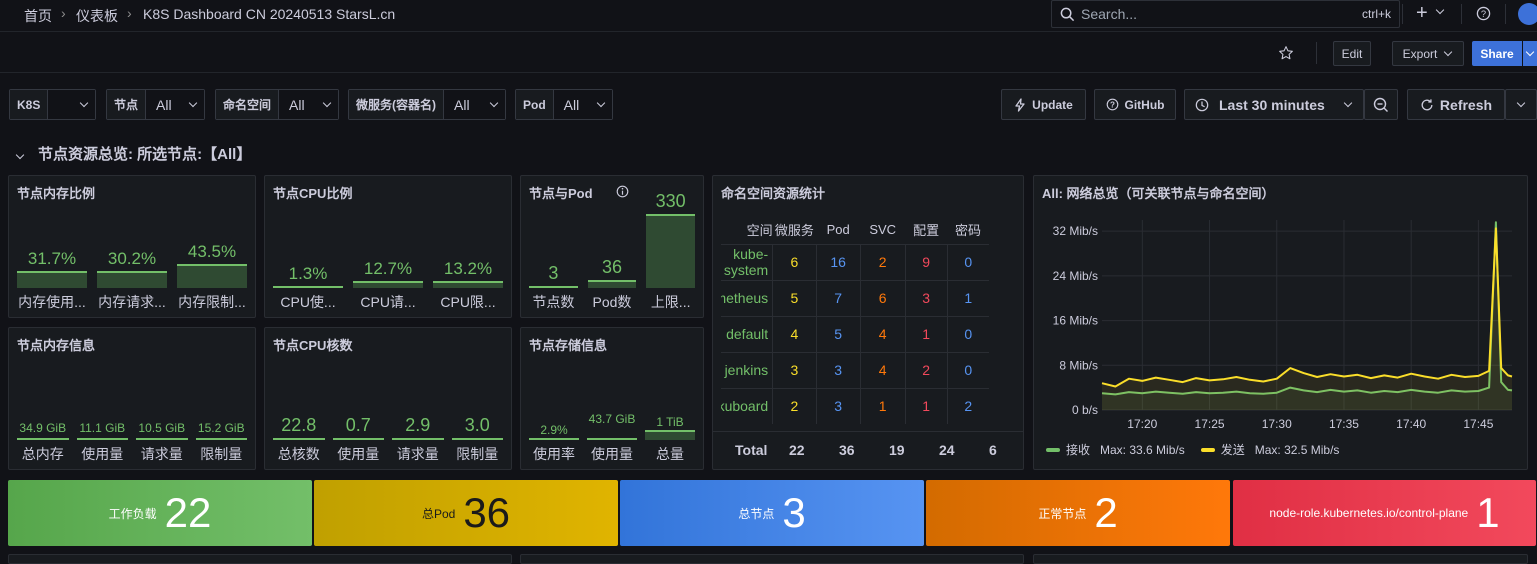 The height and width of the screenshot is (564, 1537). What do you see at coordinates (897, 450) in the screenshot?
I see `total-cell: 19` at bounding box center [897, 450].